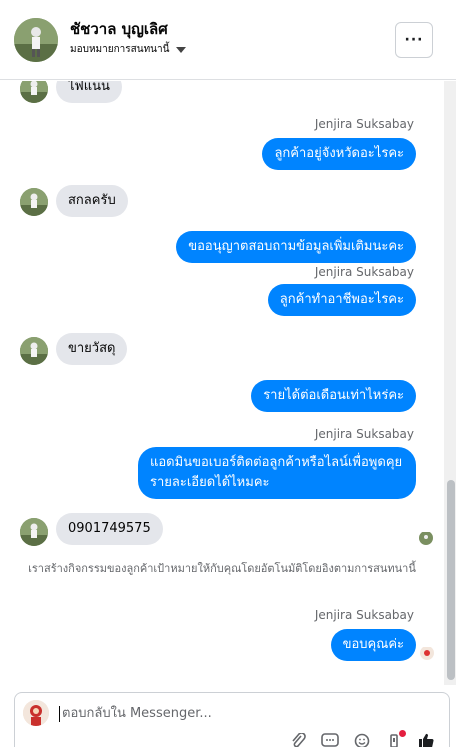 The height and width of the screenshot is (747, 456). I want to click on outgoing-message: ลูกค้าทำอาชีพอะไรคะ, so click(341, 300).